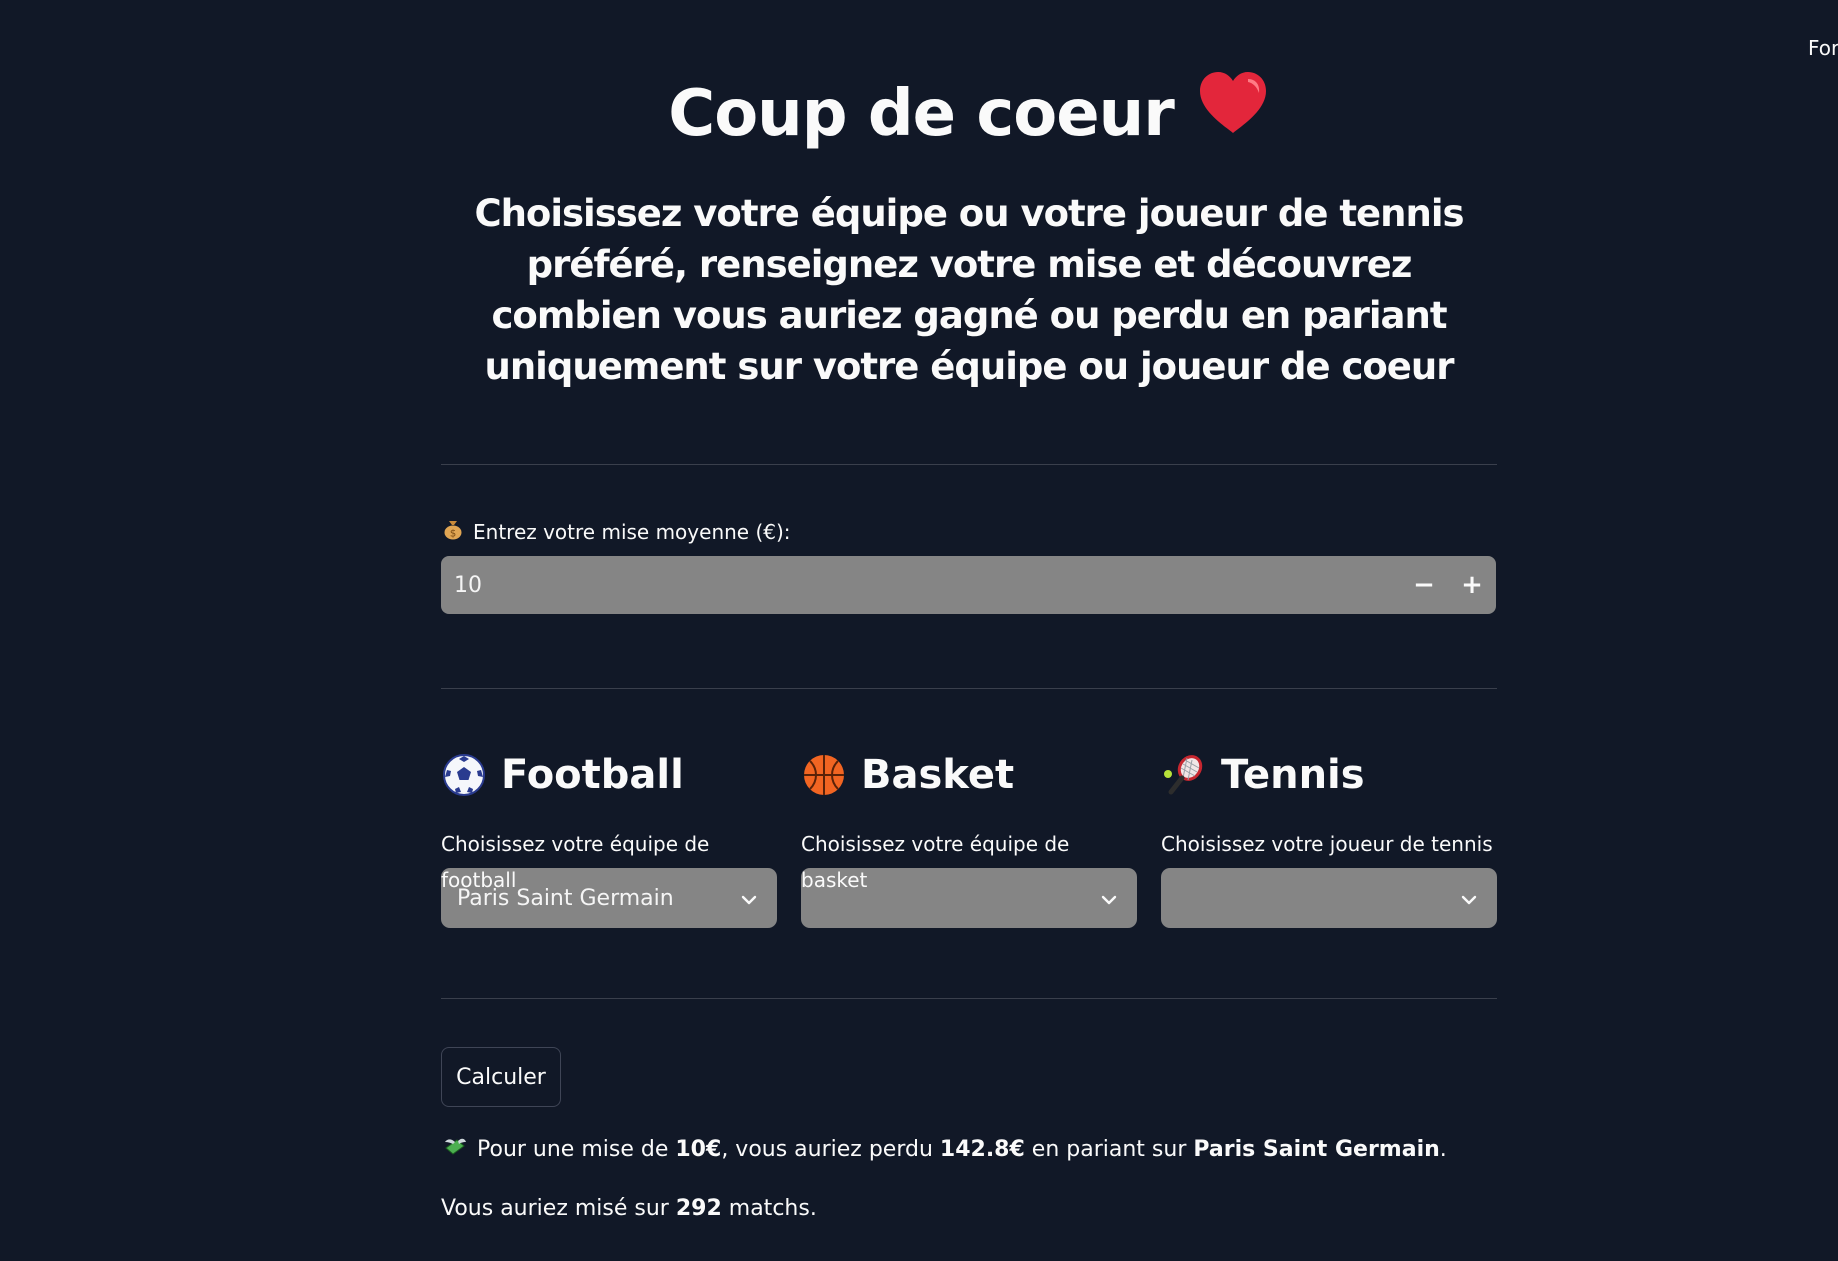  I want to click on stake-label: $ Entrez votre mise moyenne (€):, so click(617, 531).